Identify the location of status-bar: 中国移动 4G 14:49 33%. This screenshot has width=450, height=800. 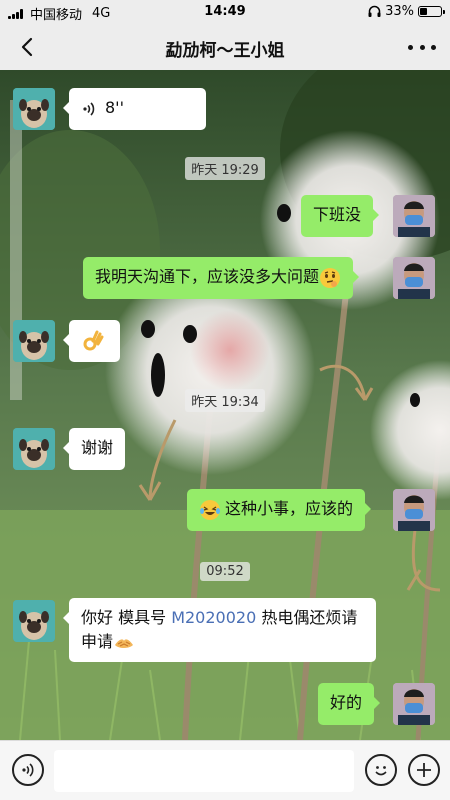
(225, 12).